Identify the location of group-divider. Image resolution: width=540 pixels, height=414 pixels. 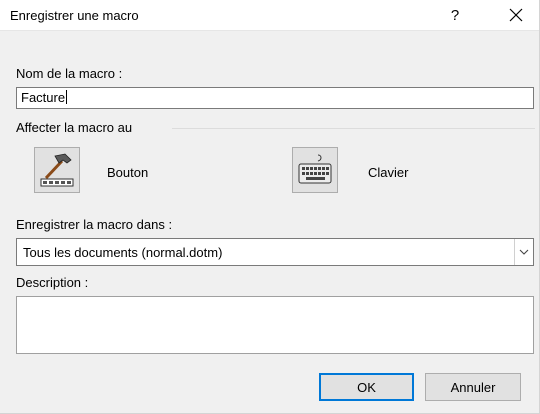
(353, 128).